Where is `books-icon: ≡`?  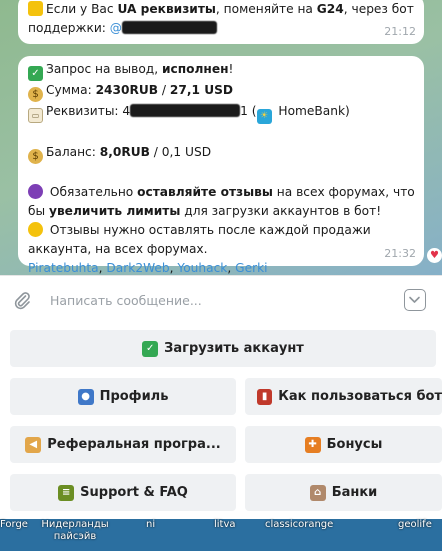
books-icon: ≡ is located at coordinates (66, 492).